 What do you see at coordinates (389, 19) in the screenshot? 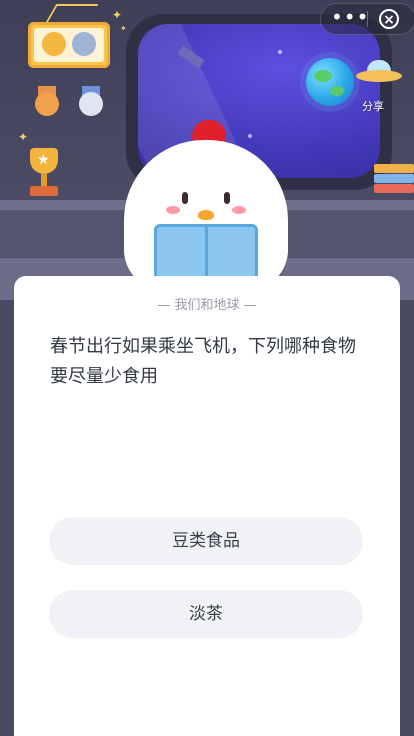
I see `close-icon: ×` at bounding box center [389, 19].